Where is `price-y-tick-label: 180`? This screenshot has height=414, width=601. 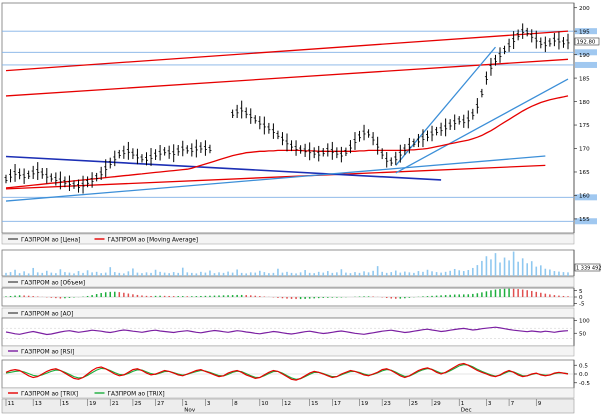
price-y-tick-label: 180 is located at coordinates (584, 103).